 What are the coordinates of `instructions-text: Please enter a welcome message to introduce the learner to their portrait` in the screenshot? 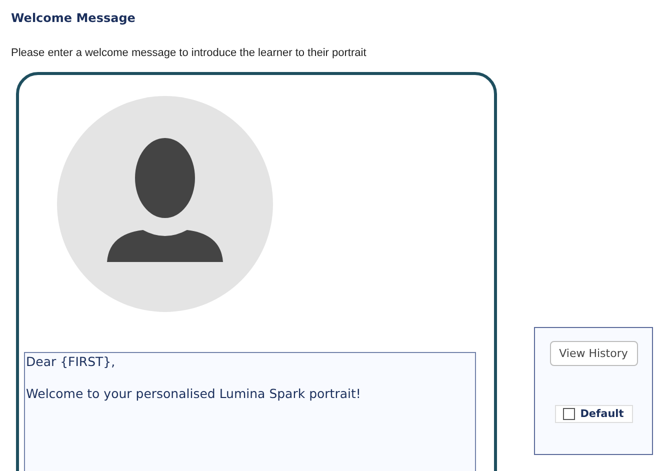 It's located at (188, 53).